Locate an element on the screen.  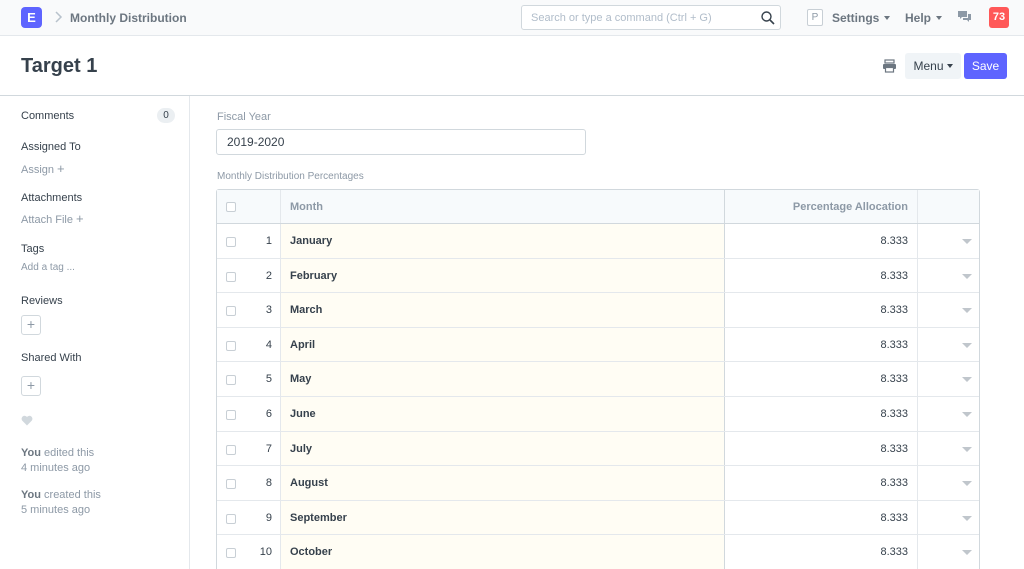
table-row: 9 September 8.333 is located at coordinates (598, 518).